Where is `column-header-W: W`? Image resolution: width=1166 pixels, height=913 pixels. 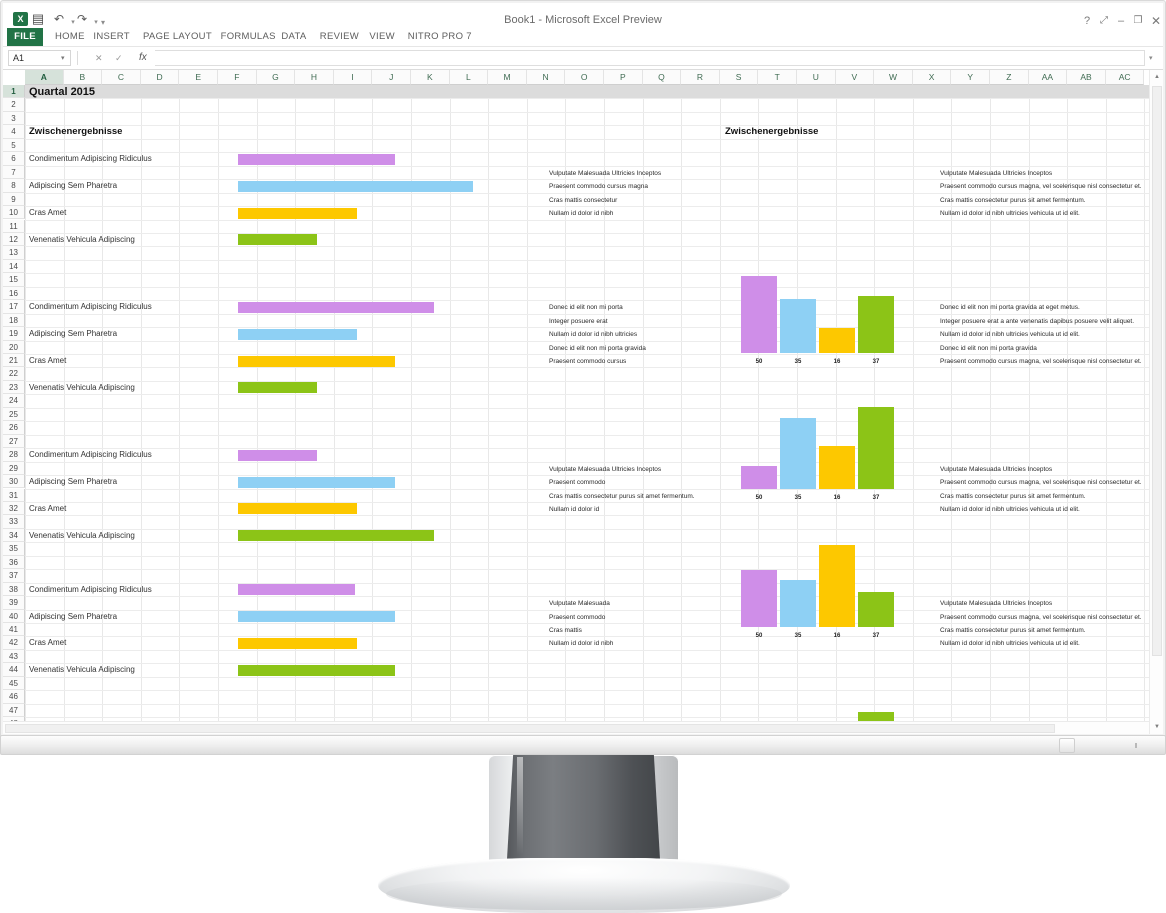 column-header-W: W is located at coordinates (893, 77).